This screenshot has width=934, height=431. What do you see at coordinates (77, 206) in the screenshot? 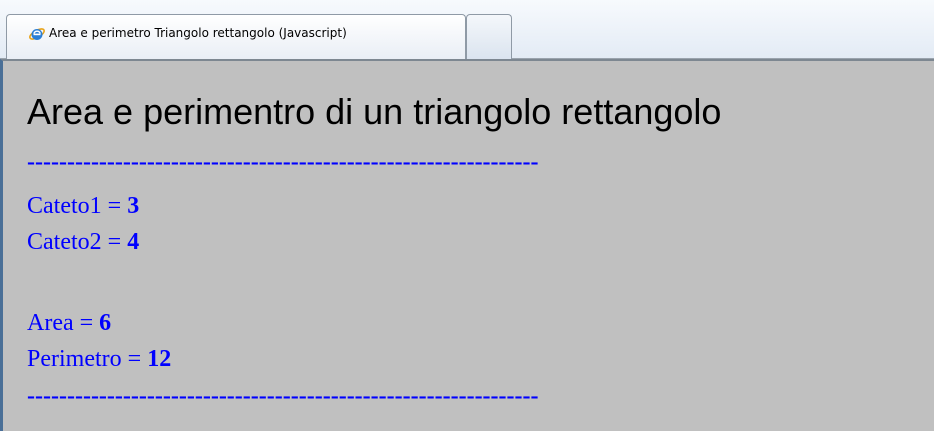
I see `result-label: Cateto1 =` at bounding box center [77, 206].